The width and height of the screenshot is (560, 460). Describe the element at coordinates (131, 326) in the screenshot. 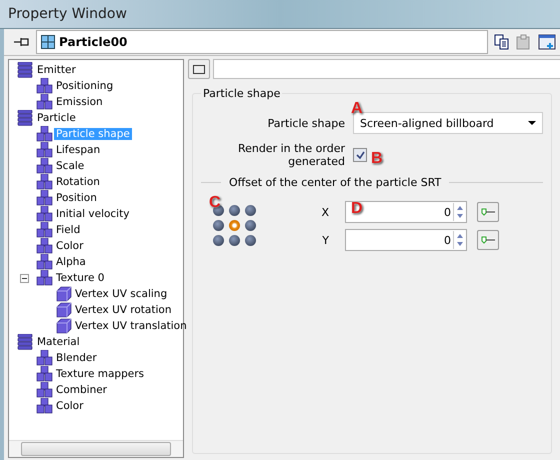

I see `tree-item: Vertex UV translation` at that location.